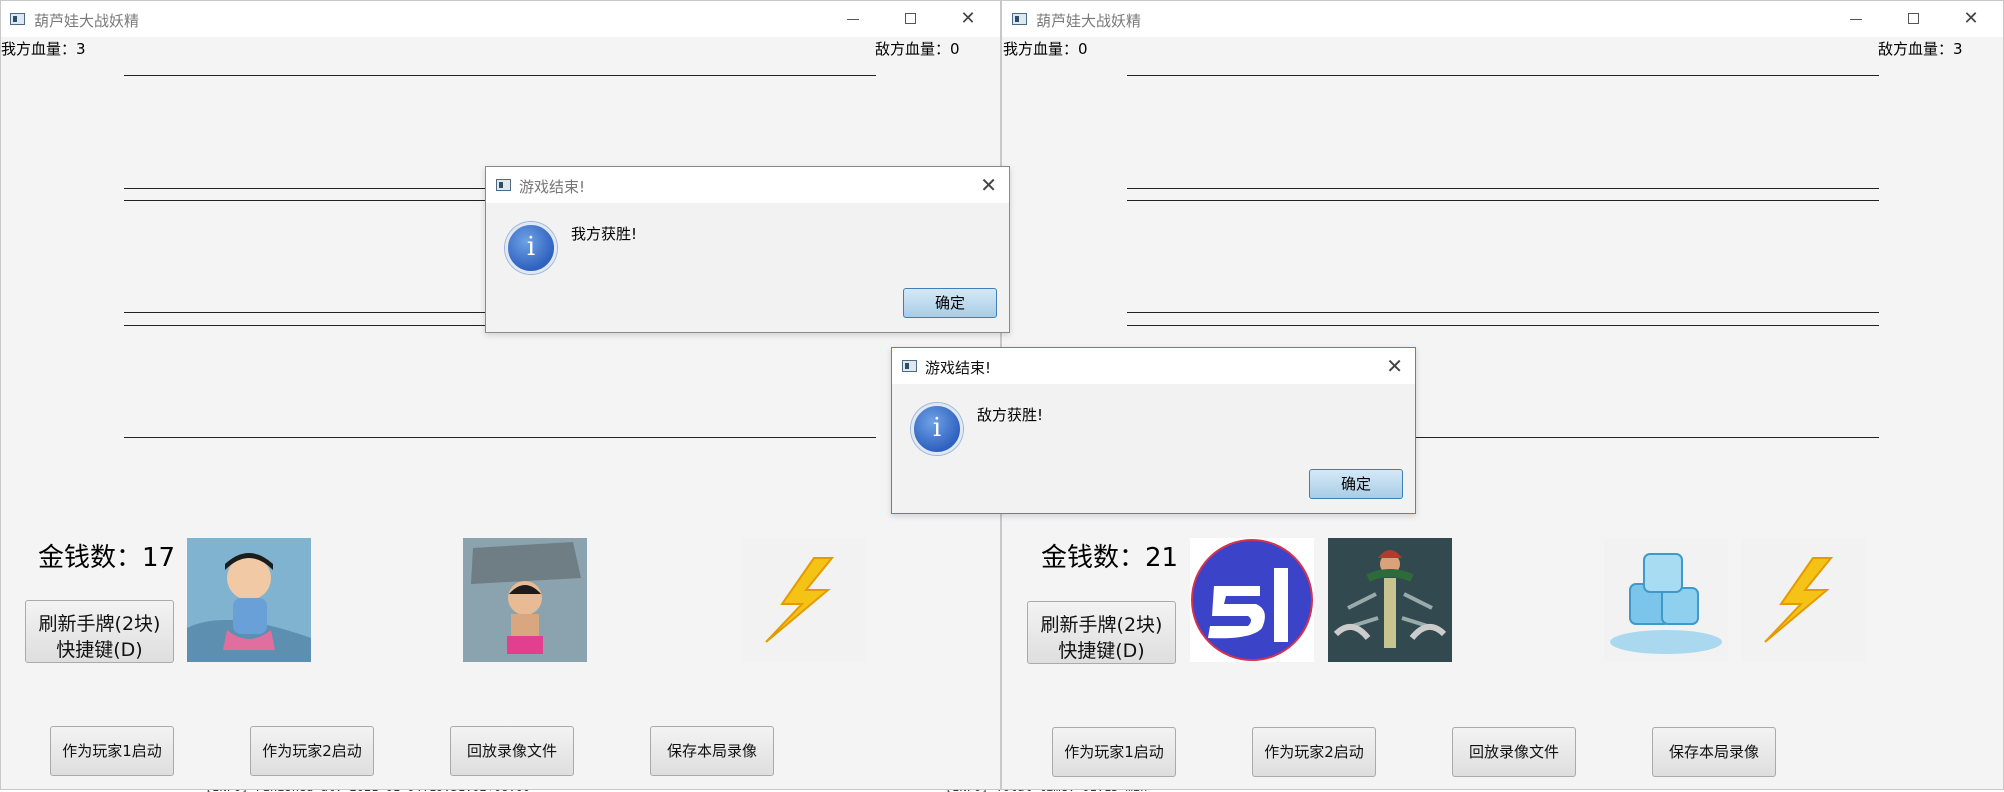 Image resolution: width=2004 pixels, height=792 pixels. I want to click on calabash-brother-lifting-card, so click(525, 600).